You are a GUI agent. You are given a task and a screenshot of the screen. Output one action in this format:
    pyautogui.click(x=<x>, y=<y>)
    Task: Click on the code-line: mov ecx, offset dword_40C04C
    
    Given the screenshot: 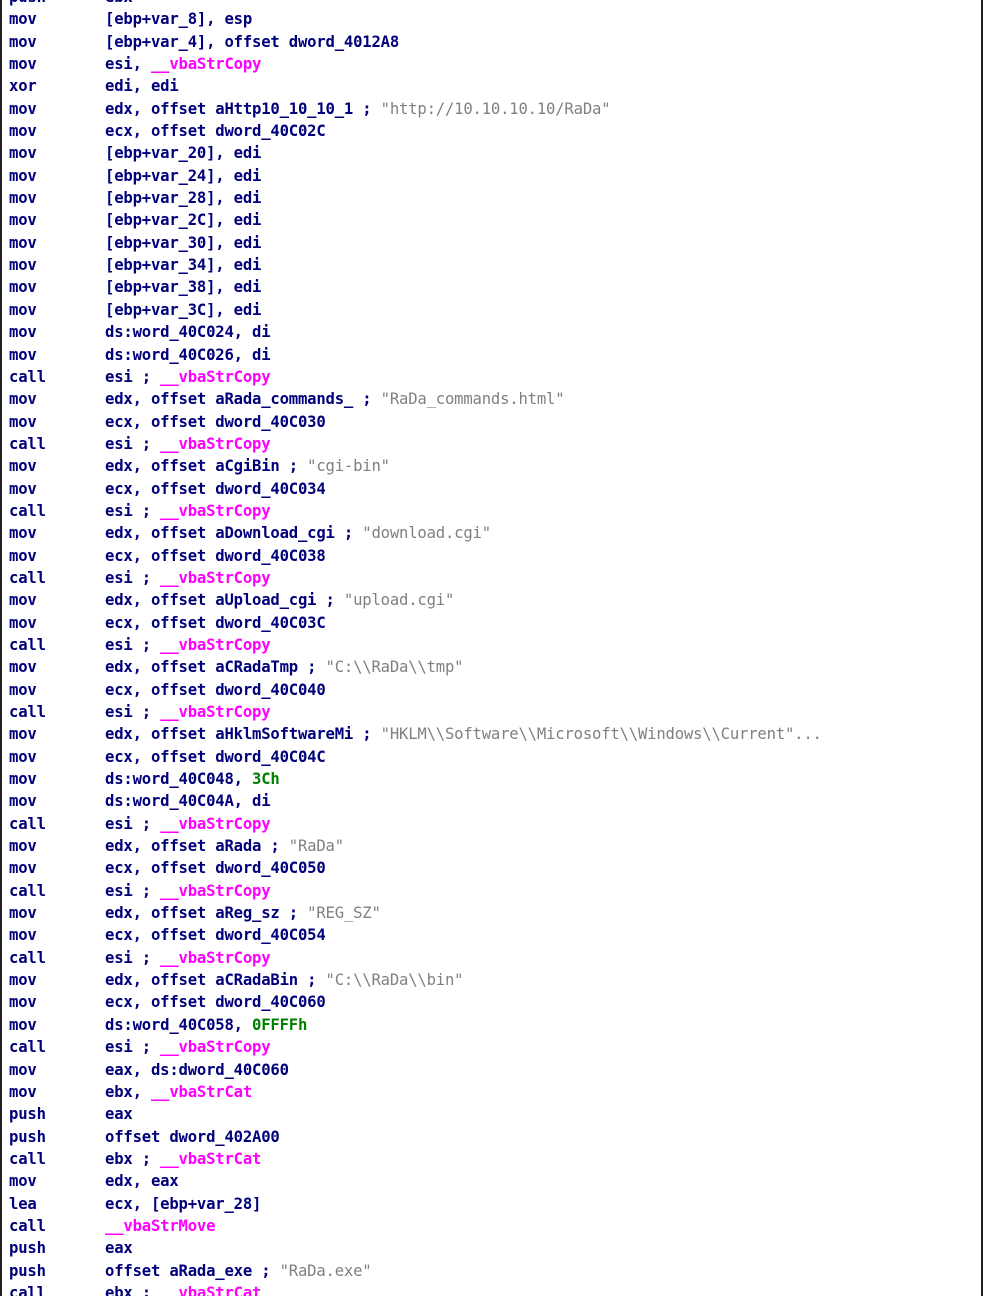 What is the action you would take?
    pyautogui.click(x=491, y=757)
    